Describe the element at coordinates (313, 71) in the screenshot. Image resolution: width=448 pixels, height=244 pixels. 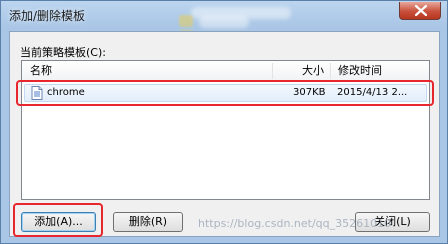
I see `column-header-size: 大小` at that location.